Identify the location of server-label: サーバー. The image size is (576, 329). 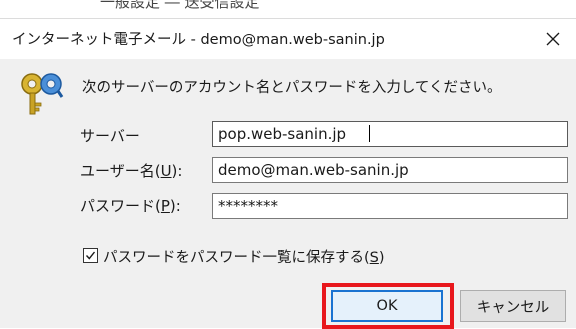
(110, 136).